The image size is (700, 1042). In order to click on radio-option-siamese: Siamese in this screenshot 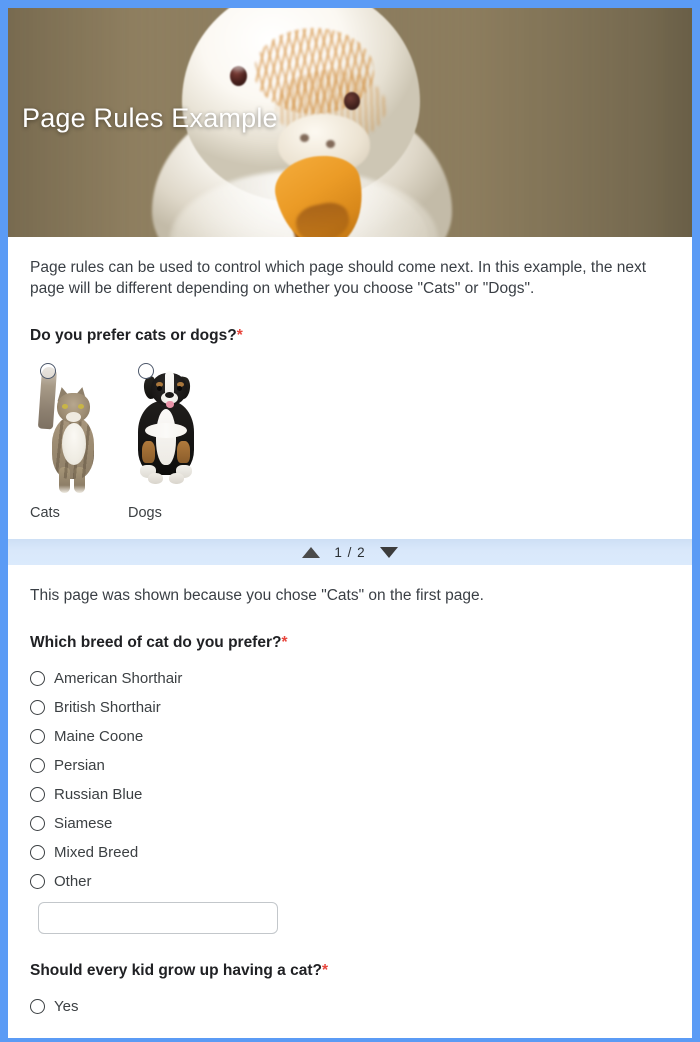, I will do `click(350, 823)`.